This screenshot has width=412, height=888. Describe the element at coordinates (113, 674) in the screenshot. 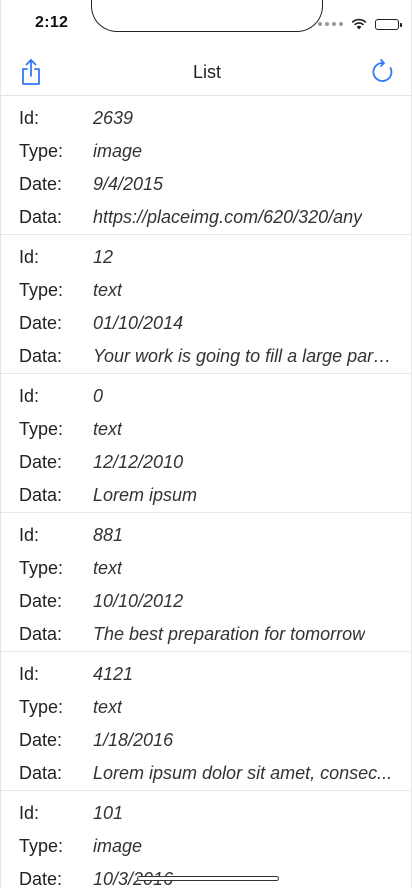

I see `id-value: 4121` at that location.